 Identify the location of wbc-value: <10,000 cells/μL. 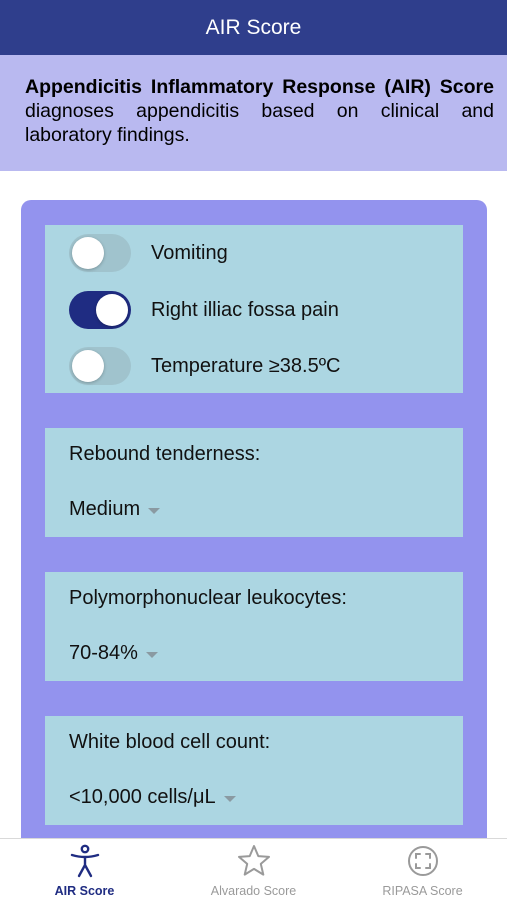
(142, 797).